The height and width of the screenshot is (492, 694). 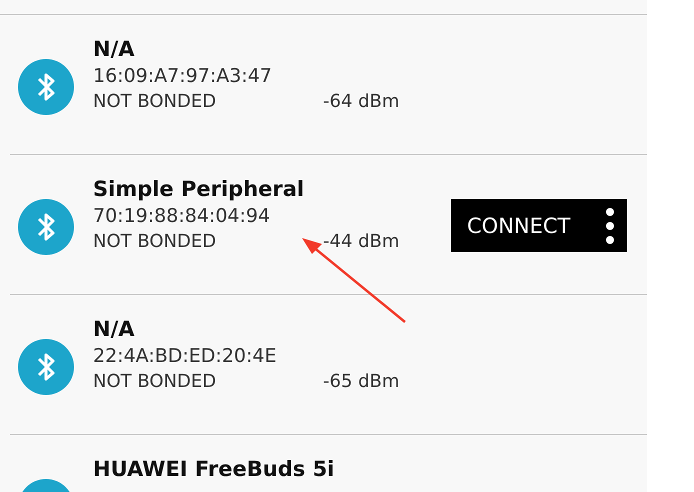 What do you see at coordinates (510, 226) in the screenshot?
I see `connect-button: CONNECT` at bounding box center [510, 226].